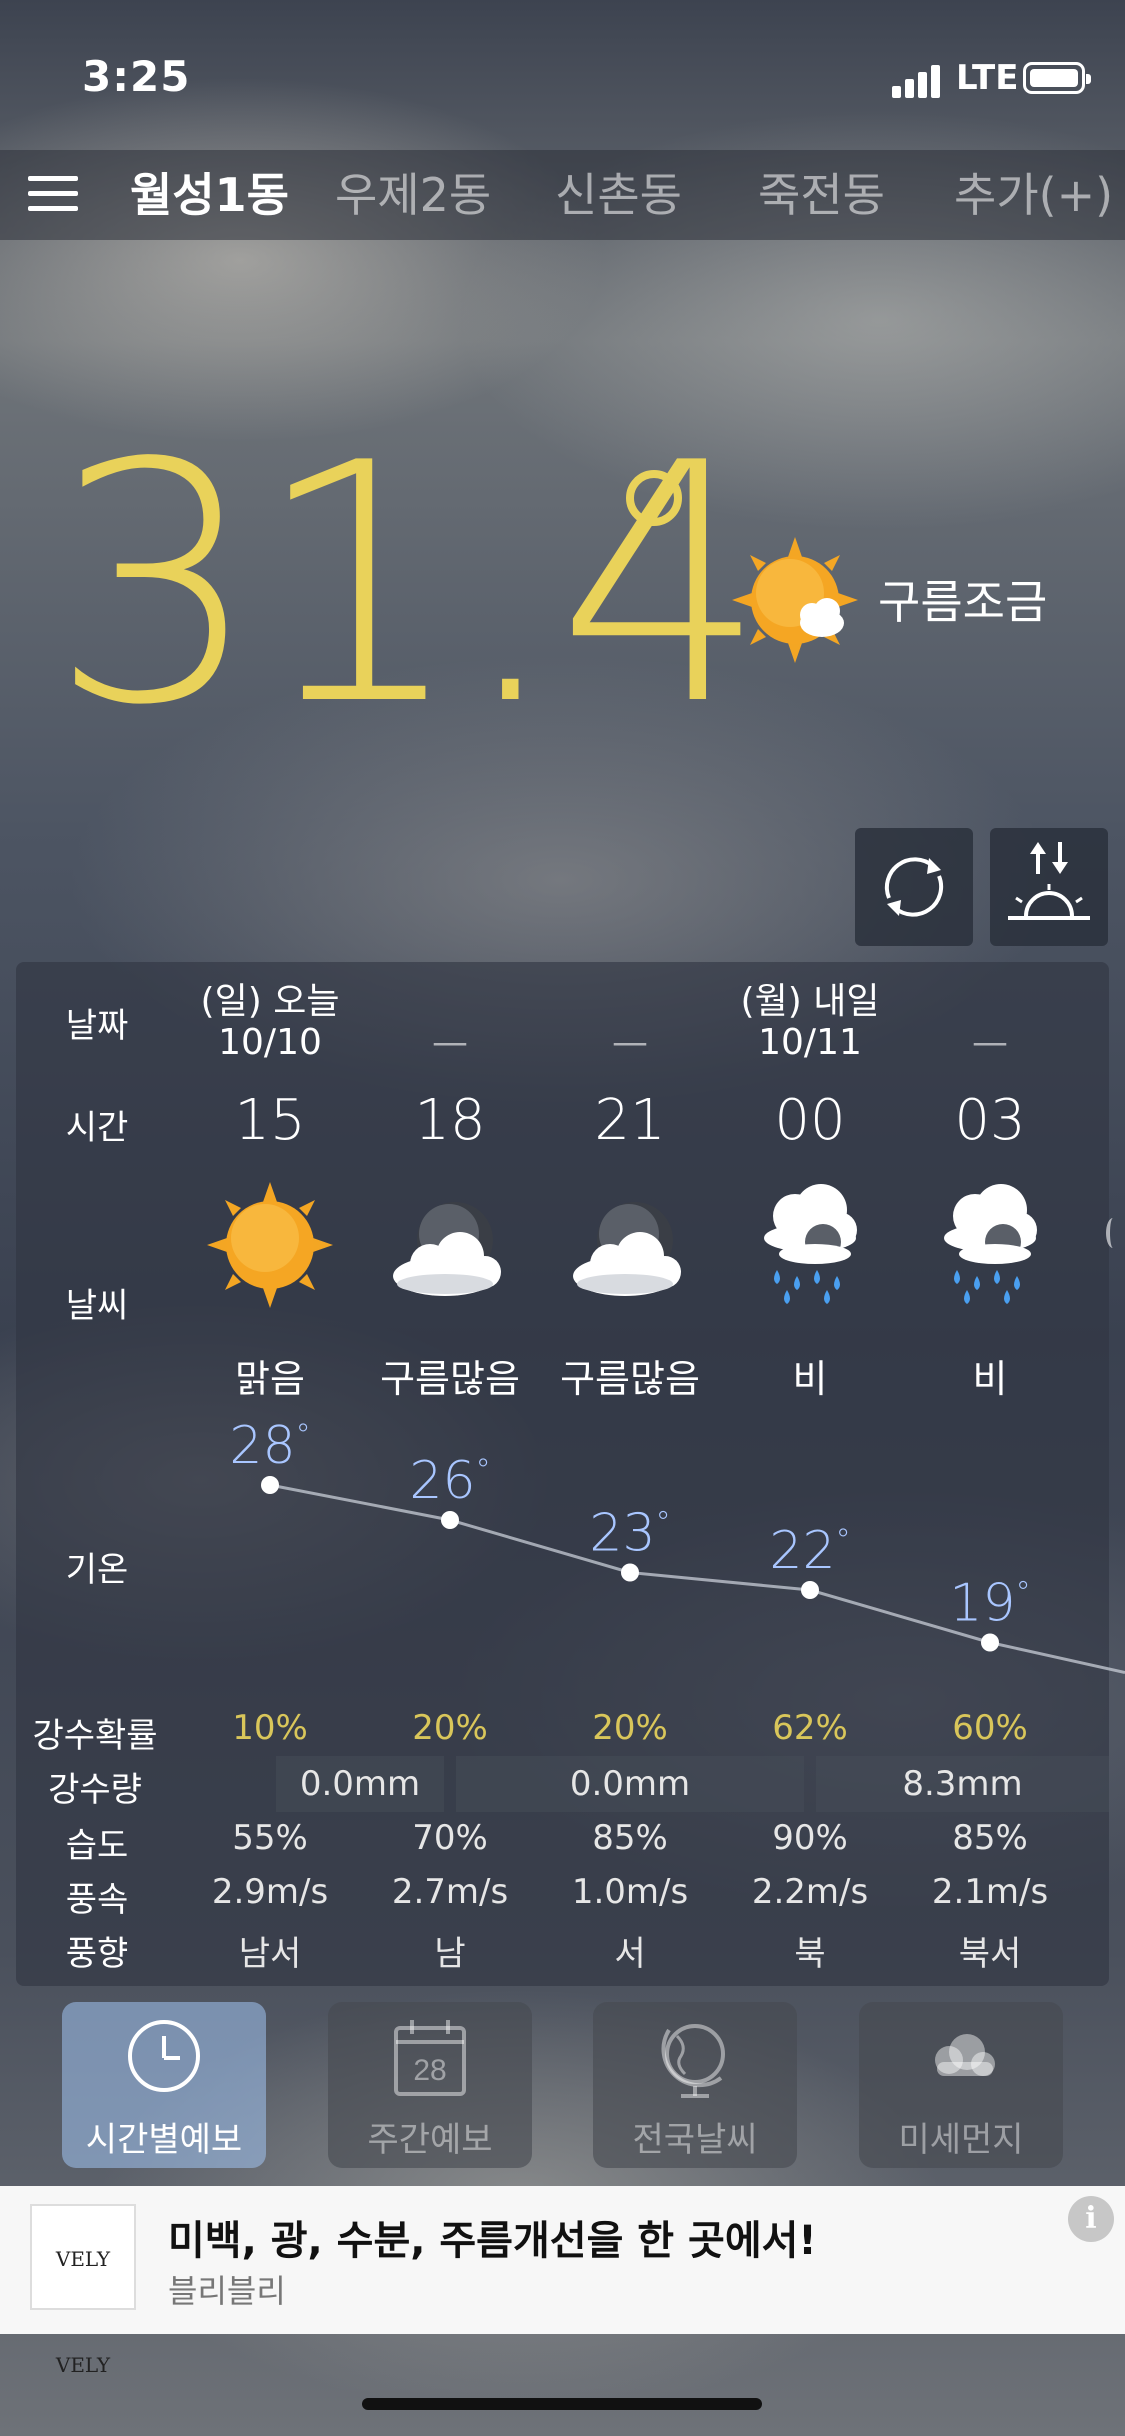  Describe the element at coordinates (83, 2290) in the screenshot. I see `ad-logo: VELY VELY` at that location.